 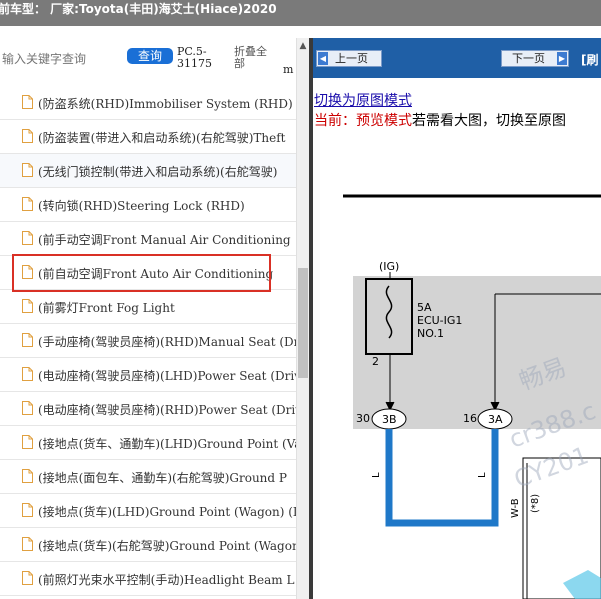 What do you see at coordinates (582, 584) in the screenshot?
I see `corner-logo-mark` at bounding box center [582, 584].